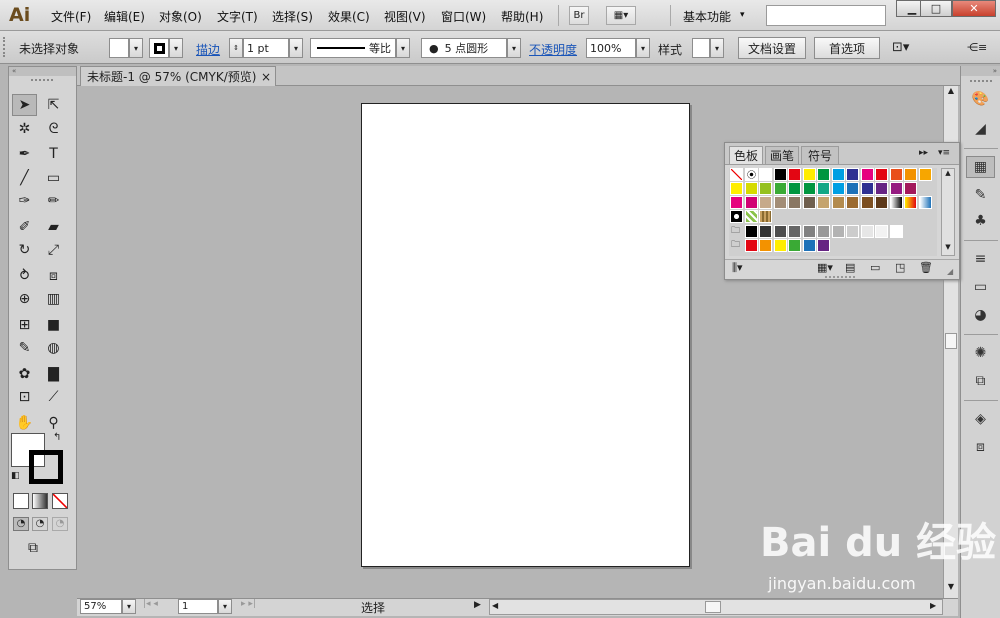  I want to click on swatch-grad1, so click(896, 202).